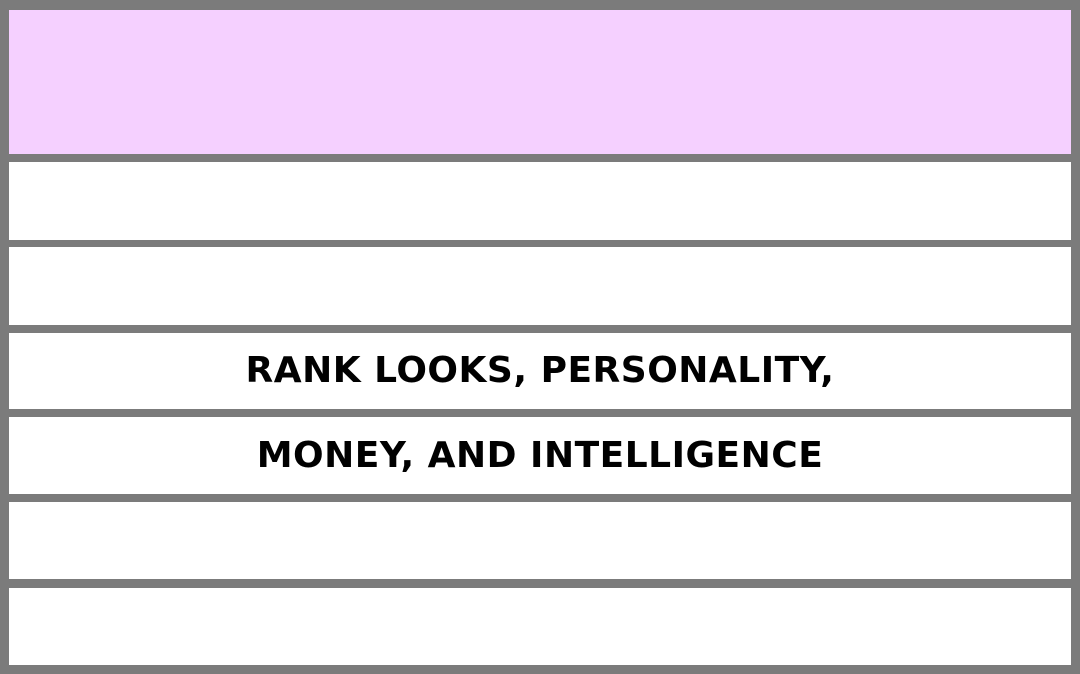 The width and height of the screenshot is (1080, 674). I want to click on title-line-2-text: MONEY, AND INTELLIGENCE, so click(540, 455).